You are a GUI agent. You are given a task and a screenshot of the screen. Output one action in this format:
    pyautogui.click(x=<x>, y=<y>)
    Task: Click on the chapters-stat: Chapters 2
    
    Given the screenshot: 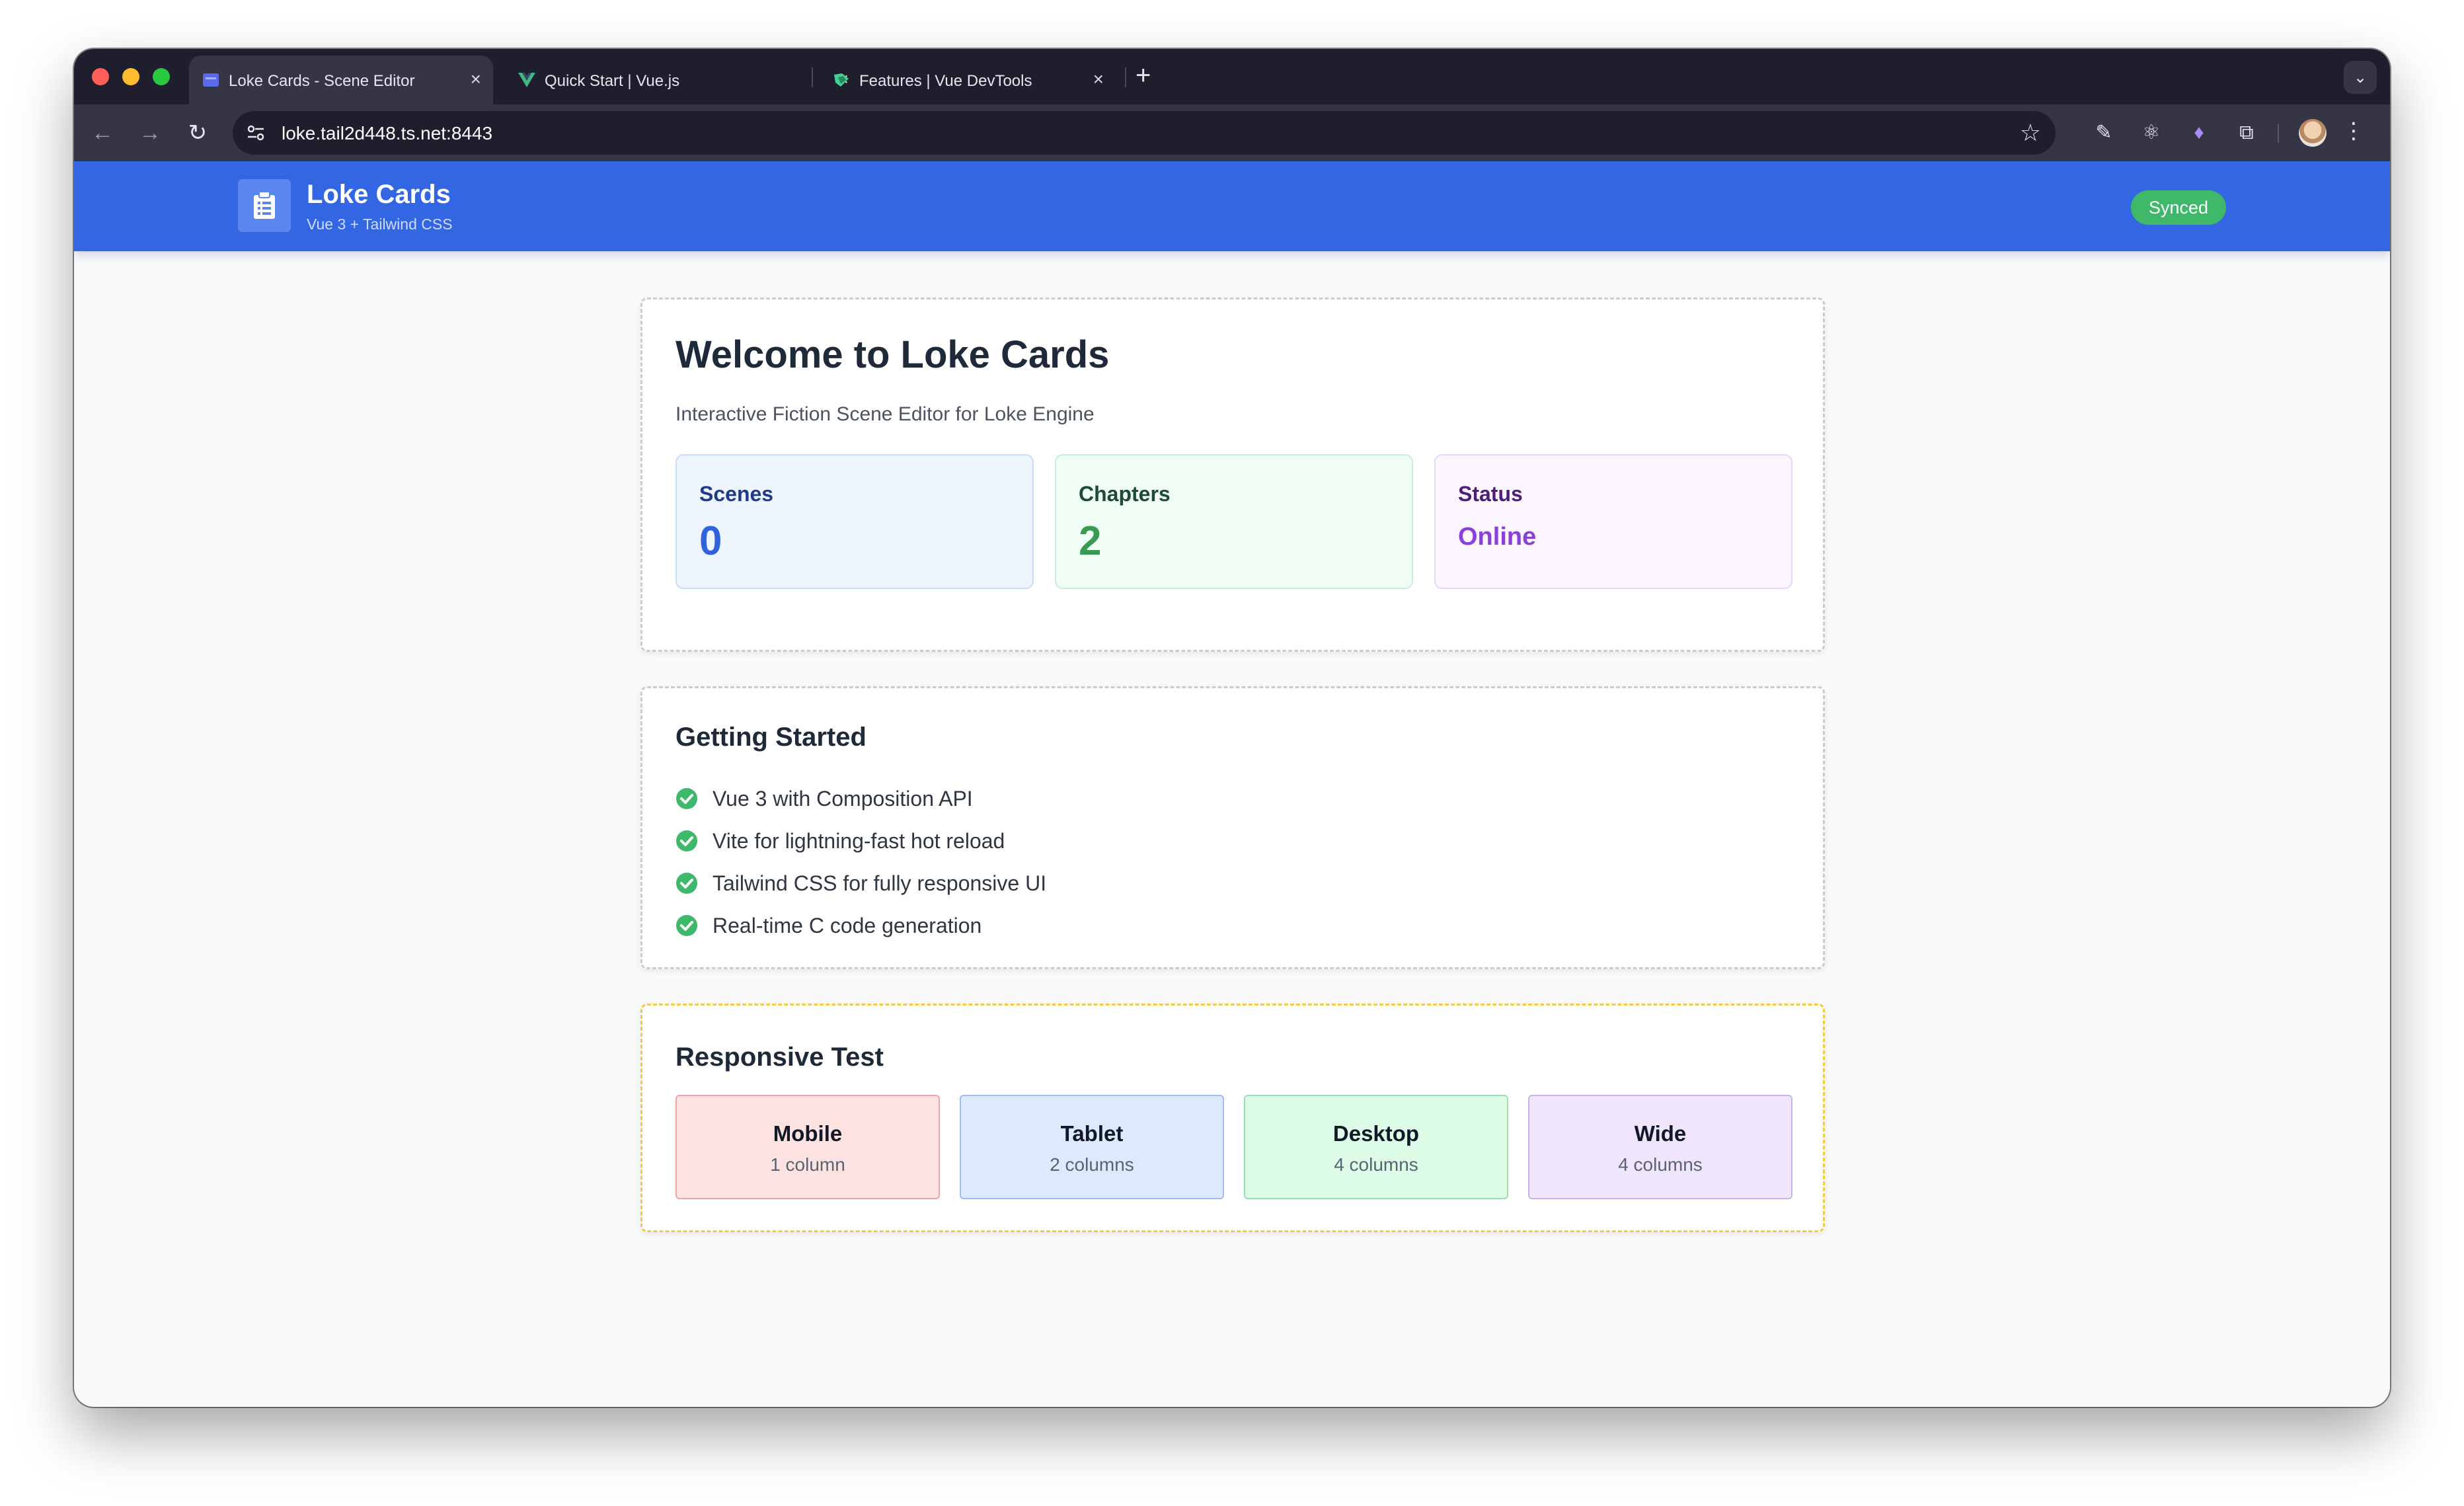 What is the action you would take?
    pyautogui.click(x=1234, y=521)
    